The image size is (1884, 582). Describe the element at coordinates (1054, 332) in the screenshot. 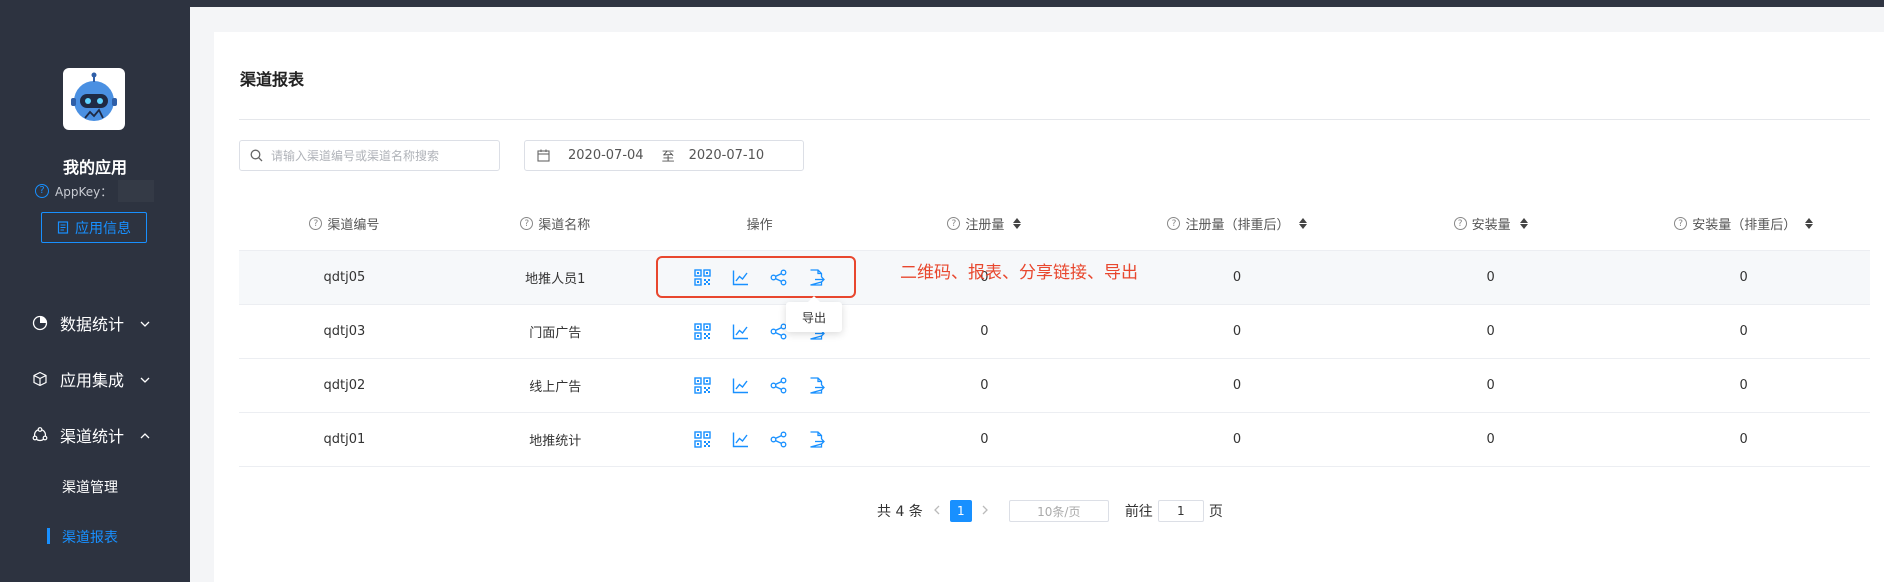

I see `table-row: qdtj03 门面广告 0 0 0 0` at that location.